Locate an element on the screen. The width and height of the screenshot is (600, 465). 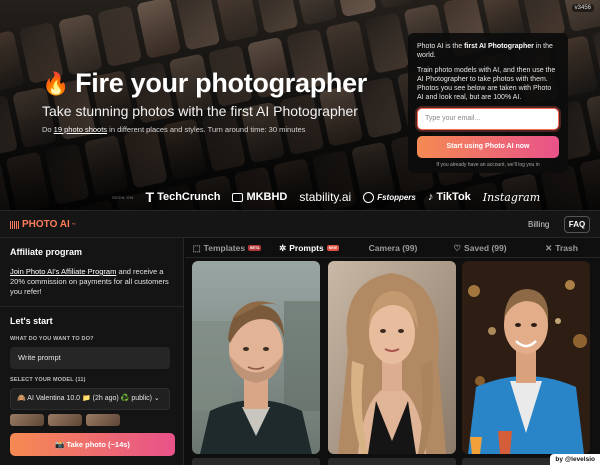
brand-bars-icon is located at coordinates (15, 224).